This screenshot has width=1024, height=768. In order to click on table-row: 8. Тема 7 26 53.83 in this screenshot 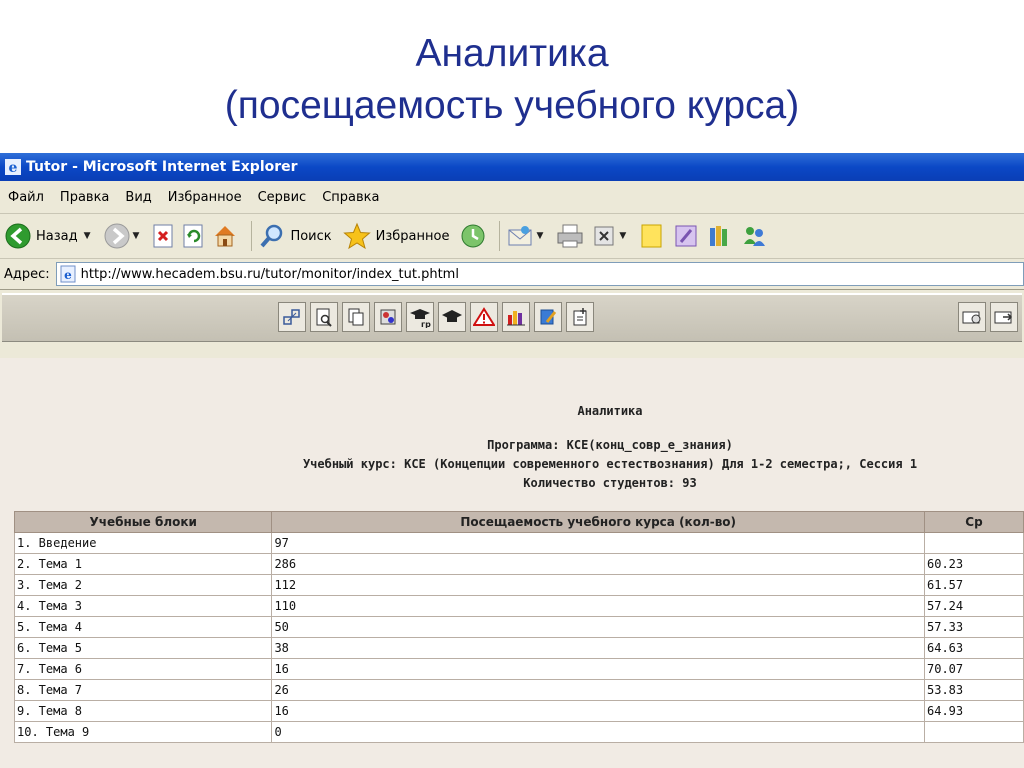, I will do `click(518, 690)`.